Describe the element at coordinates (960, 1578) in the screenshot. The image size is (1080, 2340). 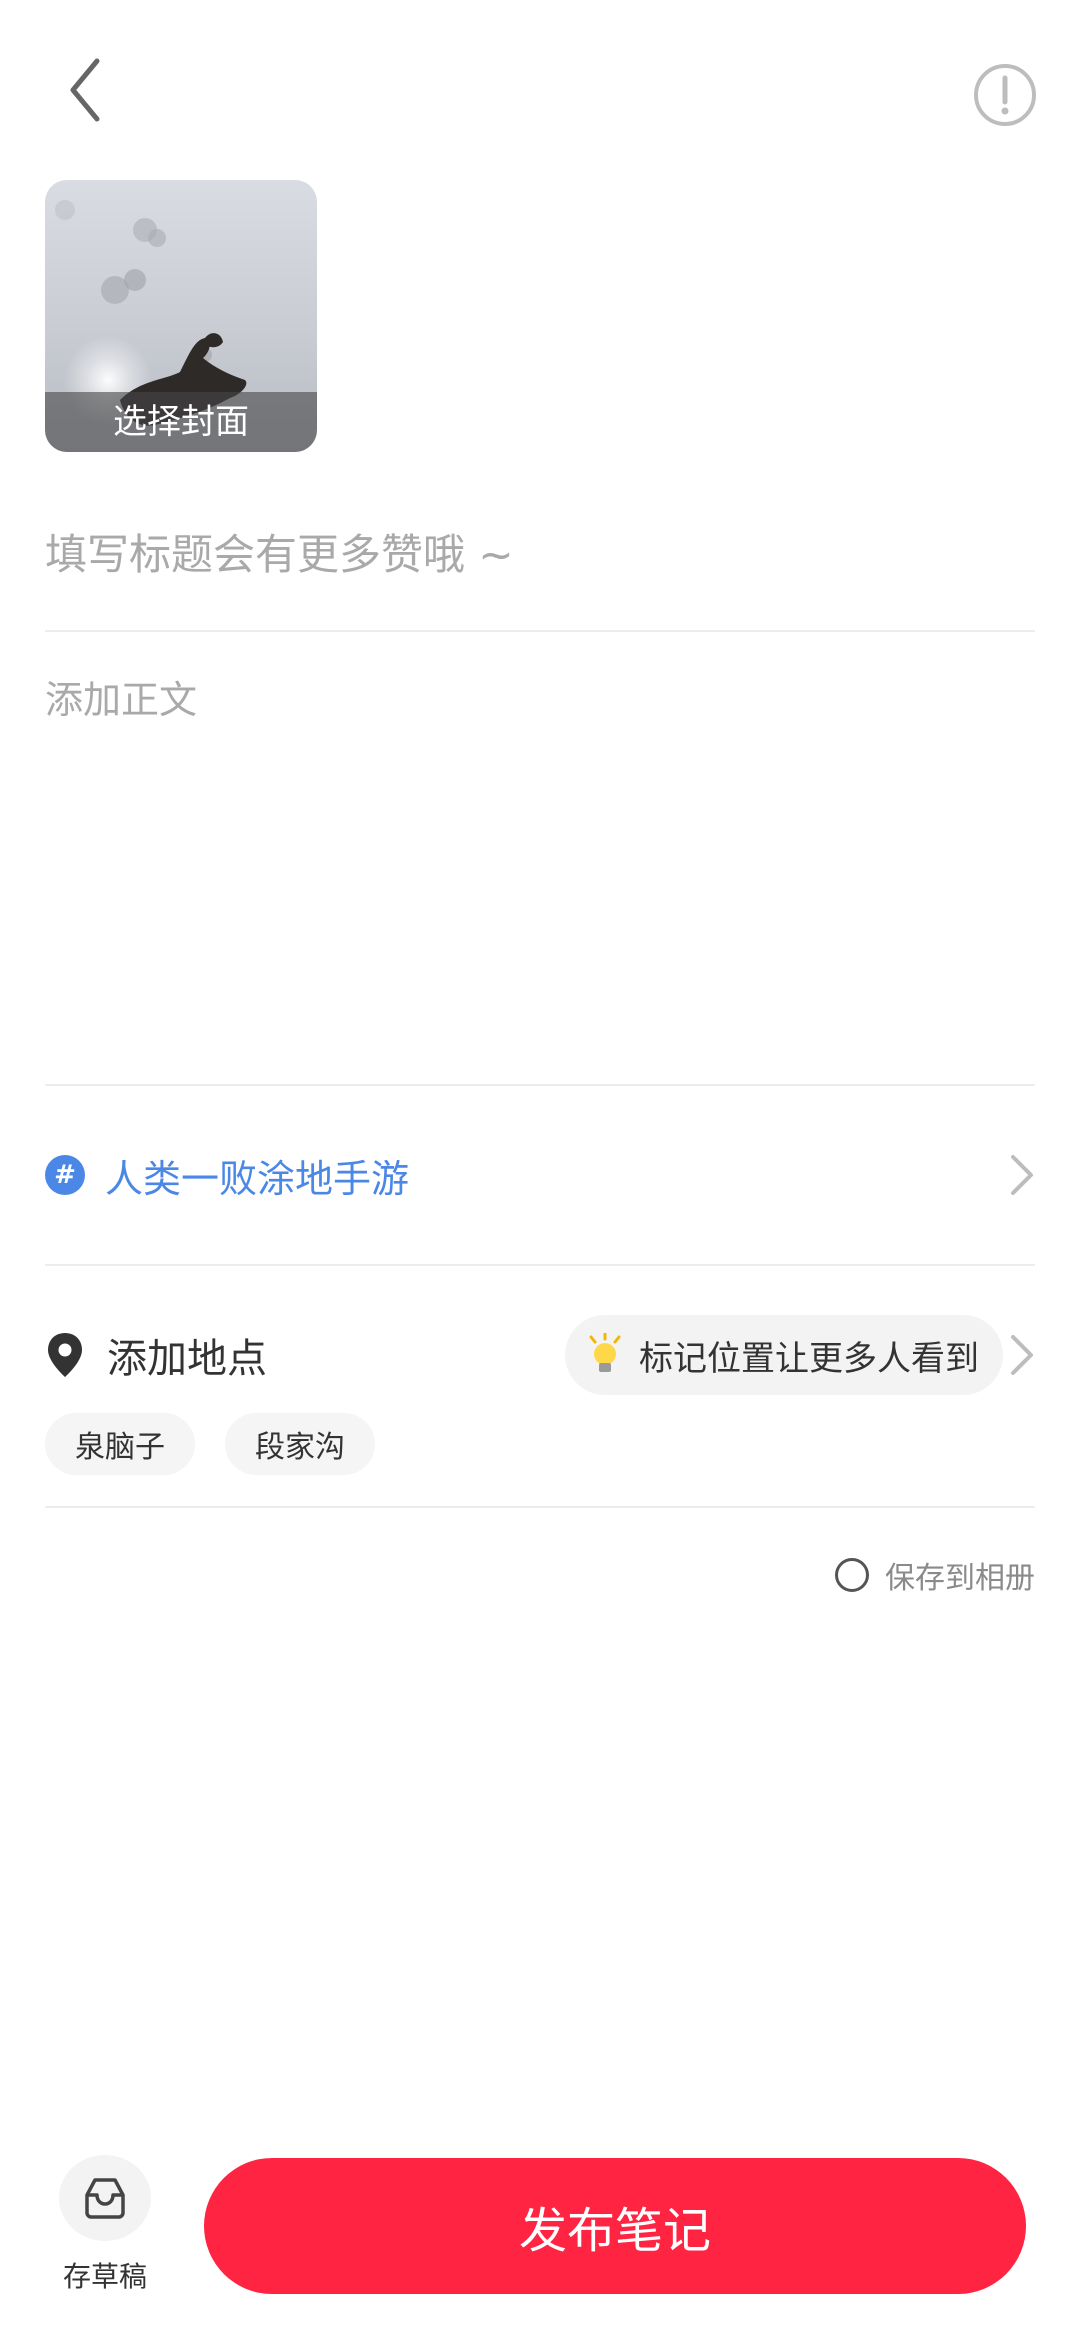
I see `save-to-album-label: 保存到相册` at that location.